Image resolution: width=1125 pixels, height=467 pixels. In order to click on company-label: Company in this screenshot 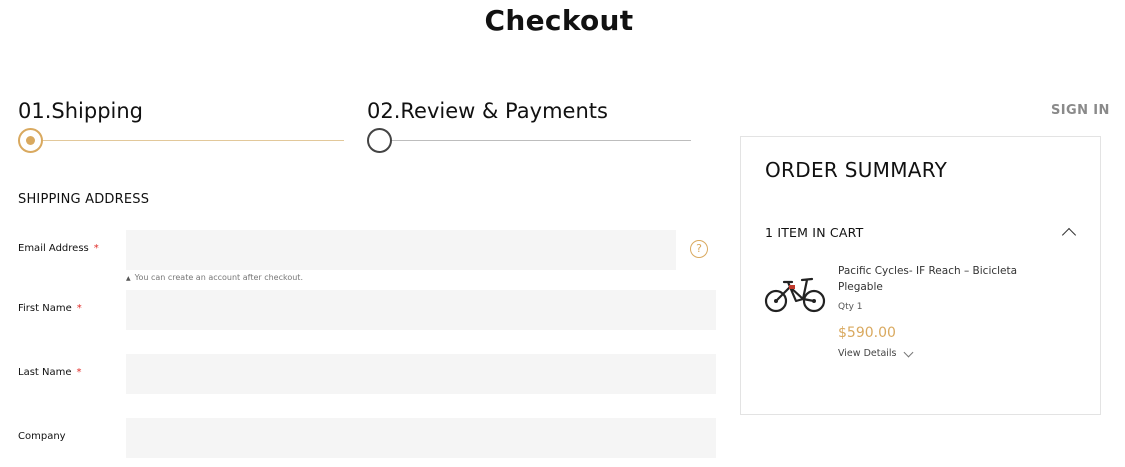, I will do `click(42, 436)`.